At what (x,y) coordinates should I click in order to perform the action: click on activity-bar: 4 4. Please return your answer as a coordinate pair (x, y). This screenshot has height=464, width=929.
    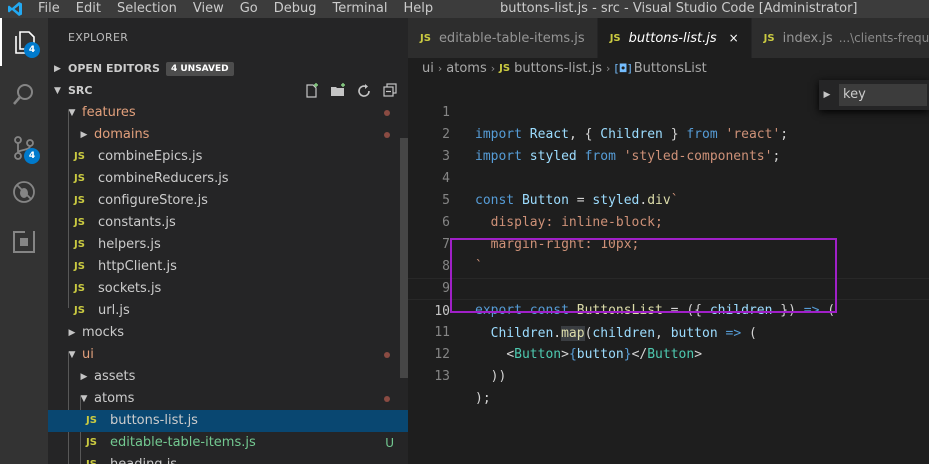
    Looking at the image, I should click on (24, 241).